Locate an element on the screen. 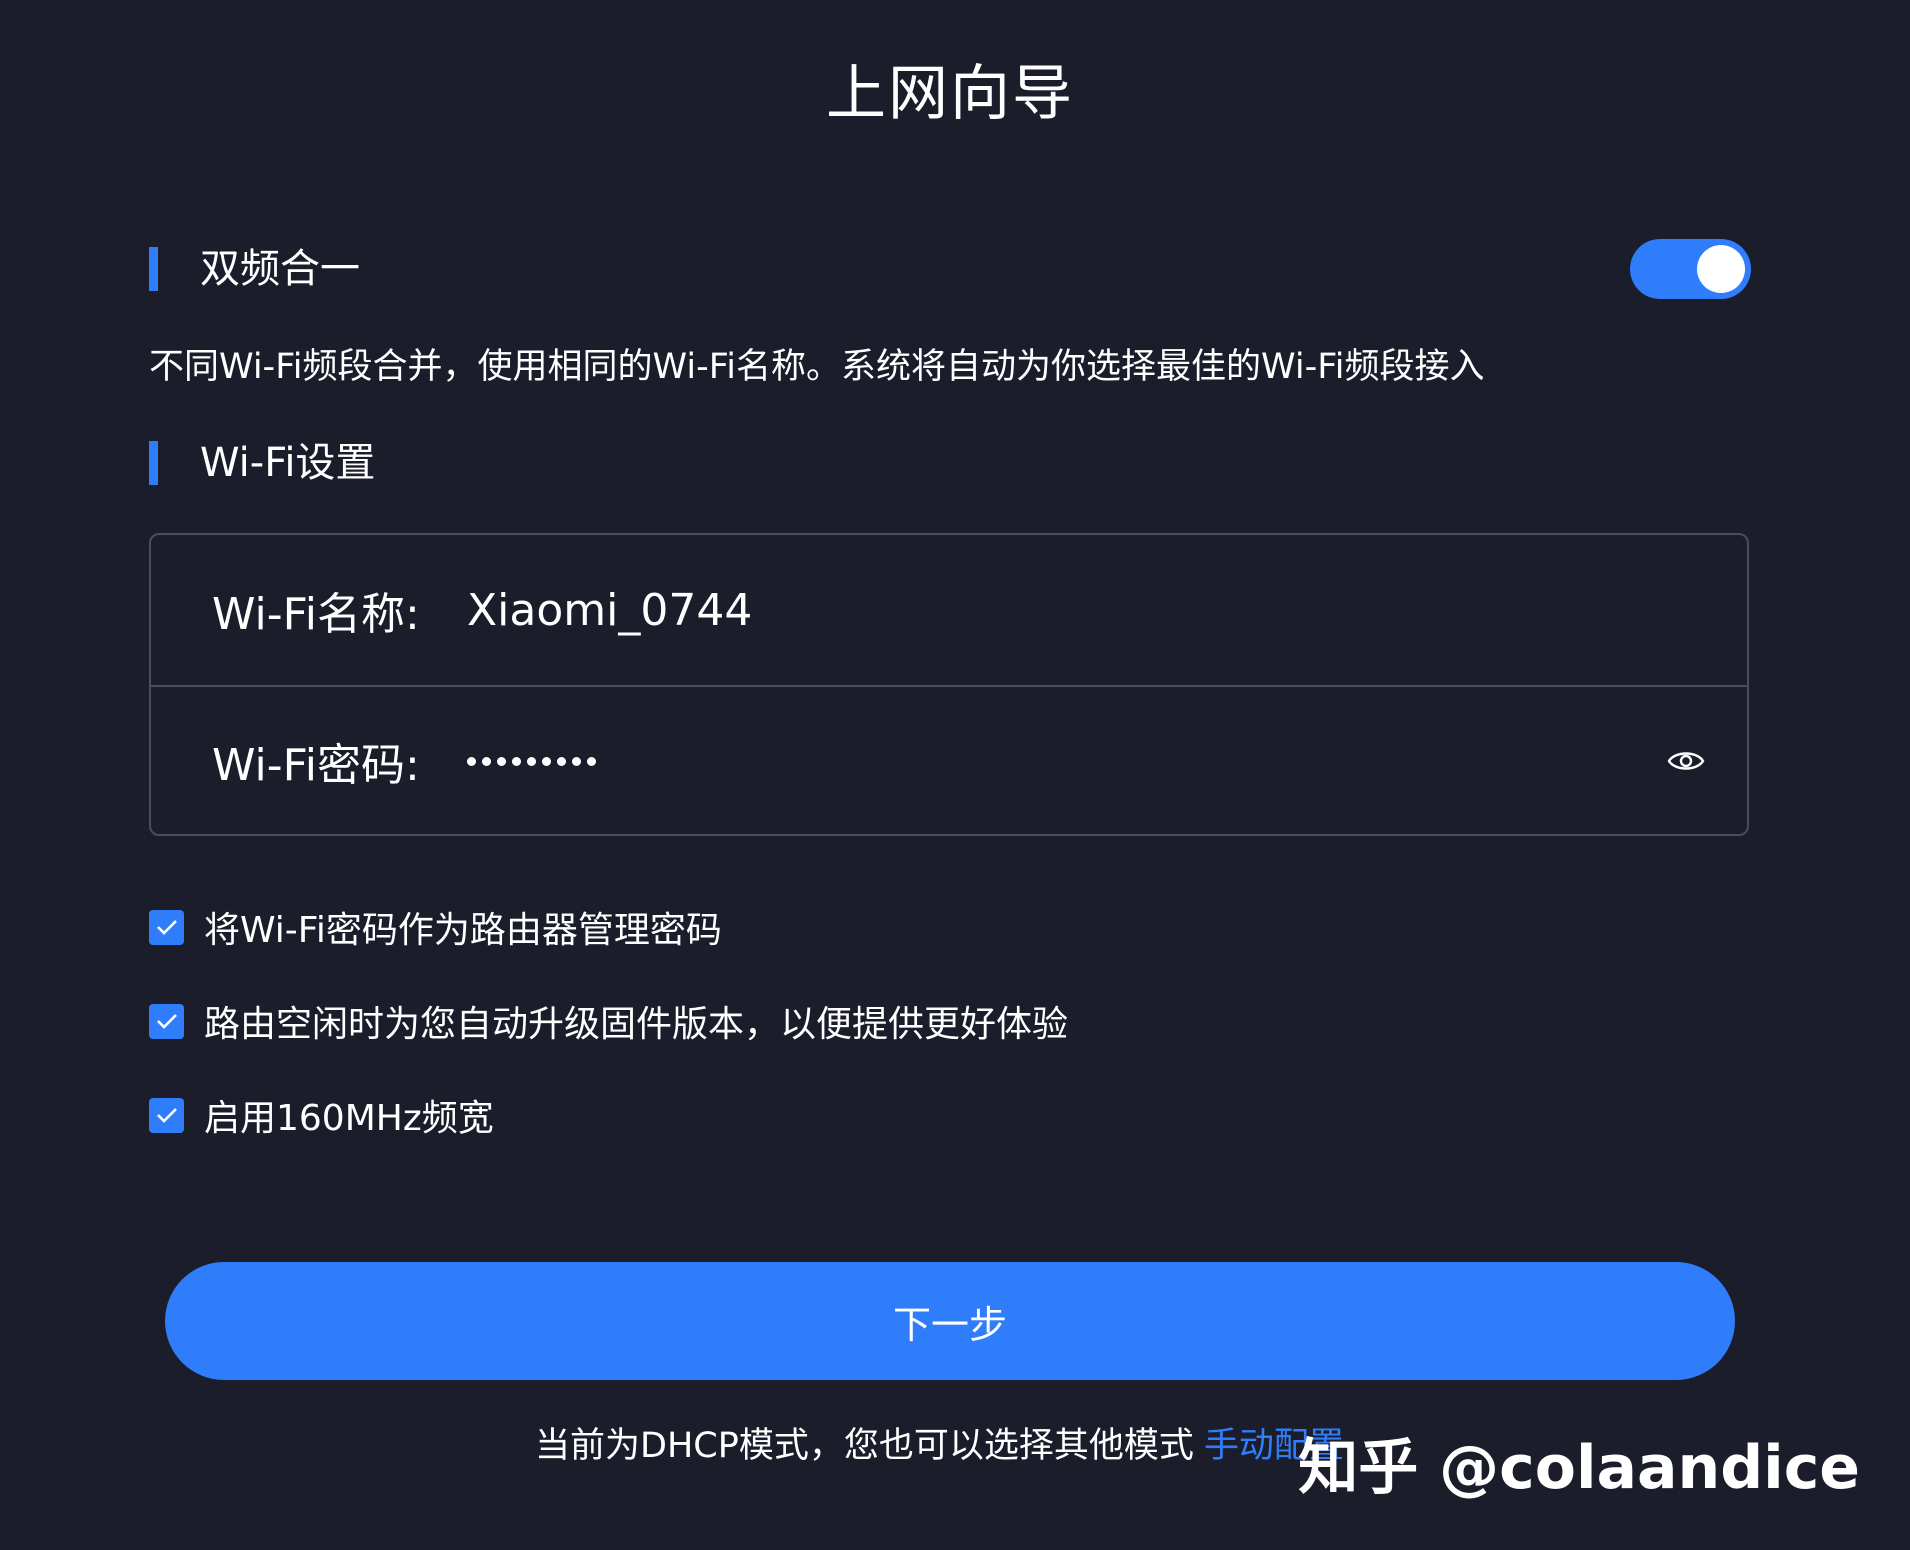  page-title: 上网向导 is located at coordinates (950, 94).